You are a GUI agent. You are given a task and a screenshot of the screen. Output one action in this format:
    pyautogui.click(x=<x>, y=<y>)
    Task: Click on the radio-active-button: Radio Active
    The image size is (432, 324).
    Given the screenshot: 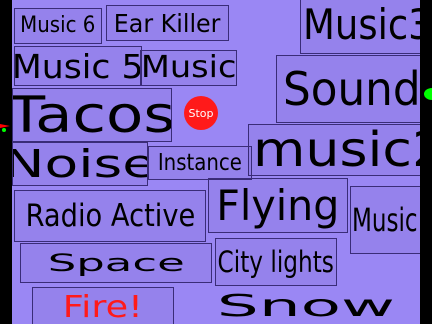 What is the action you would take?
    pyautogui.click(x=110, y=216)
    